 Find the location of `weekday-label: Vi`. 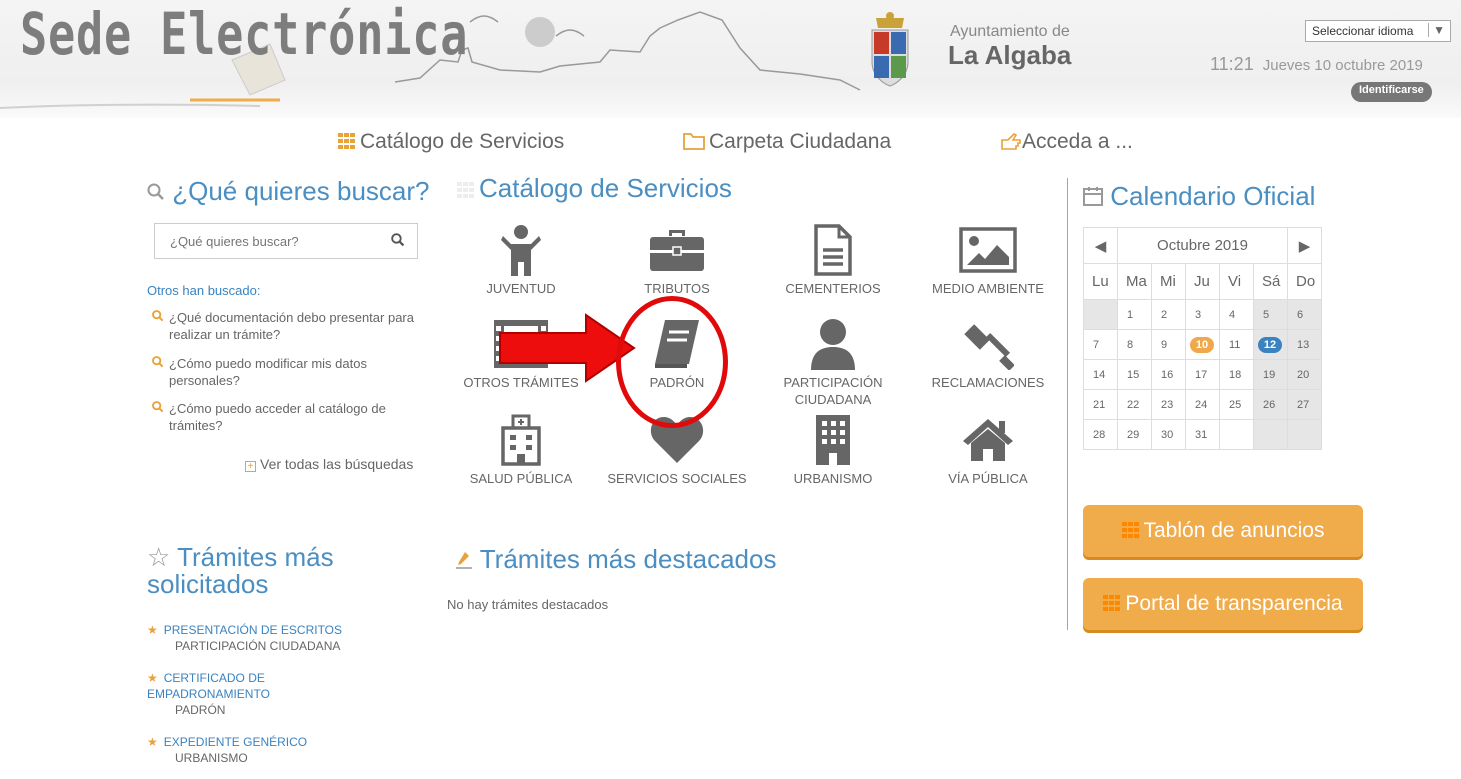

weekday-label: Vi is located at coordinates (1236, 281).